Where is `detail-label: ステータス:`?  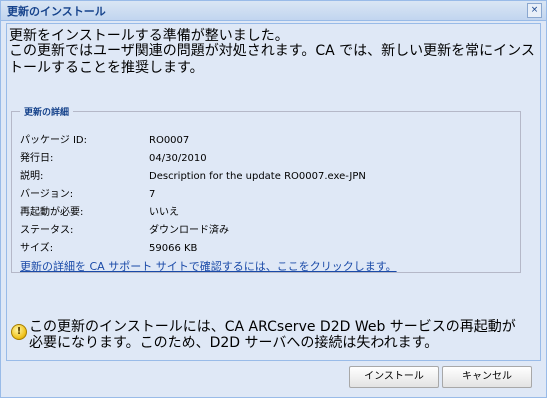 detail-label: ステータス: is located at coordinates (47, 230).